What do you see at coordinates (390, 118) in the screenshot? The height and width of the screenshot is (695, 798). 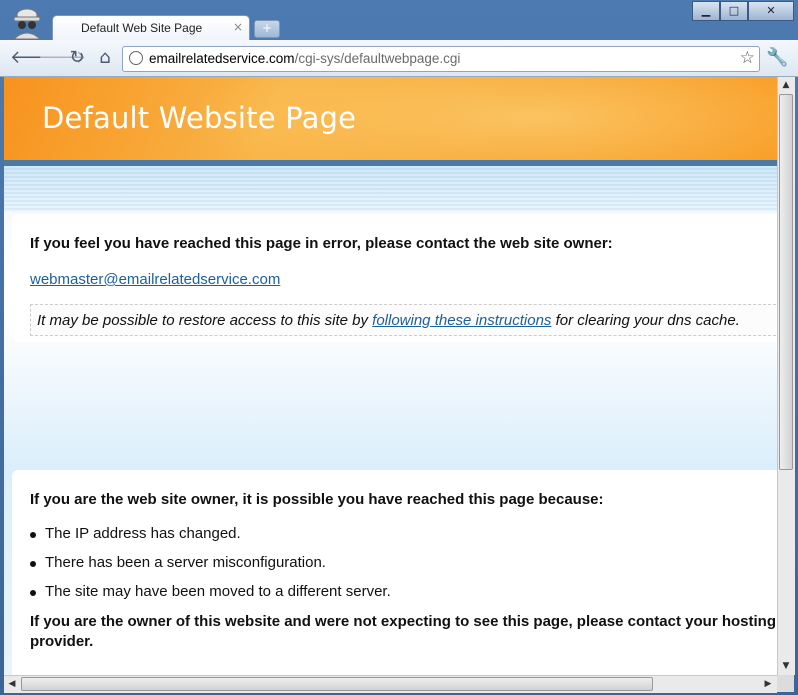 I see `banner: Default Website Page` at bounding box center [390, 118].